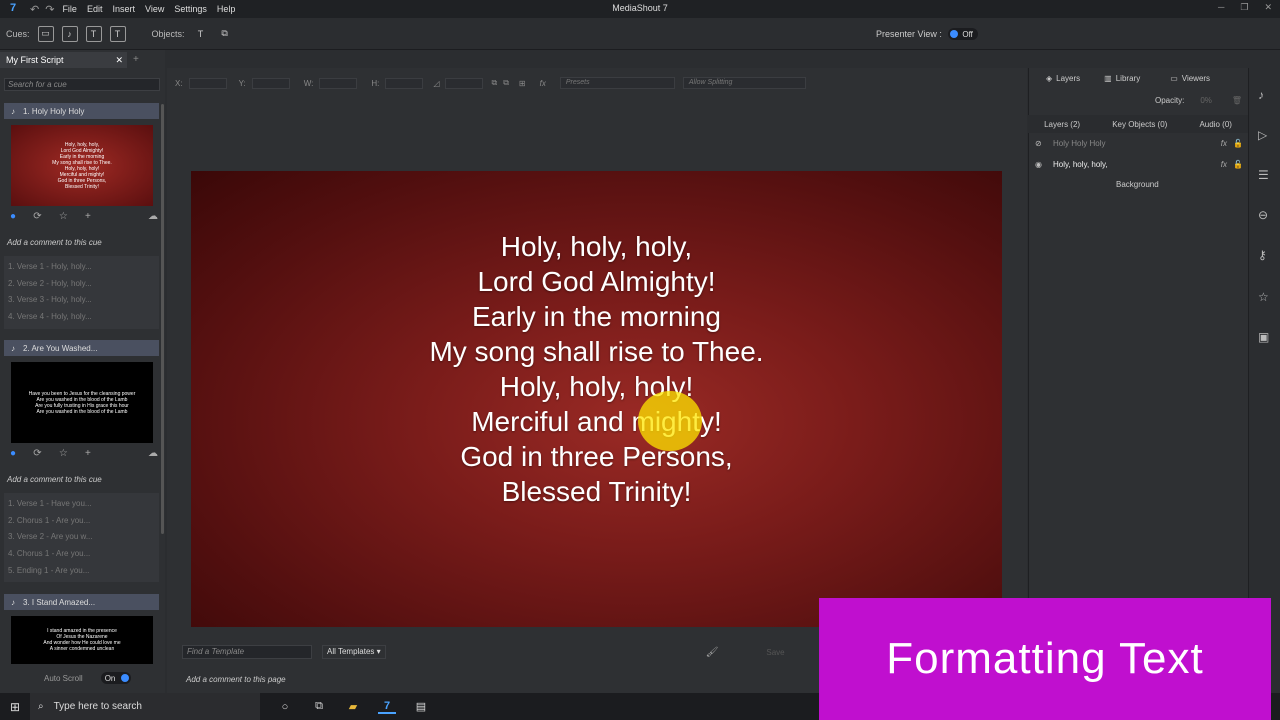 The height and width of the screenshot is (720, 1280). I want to click on eye-icon: ◉, so click(1042, 164).